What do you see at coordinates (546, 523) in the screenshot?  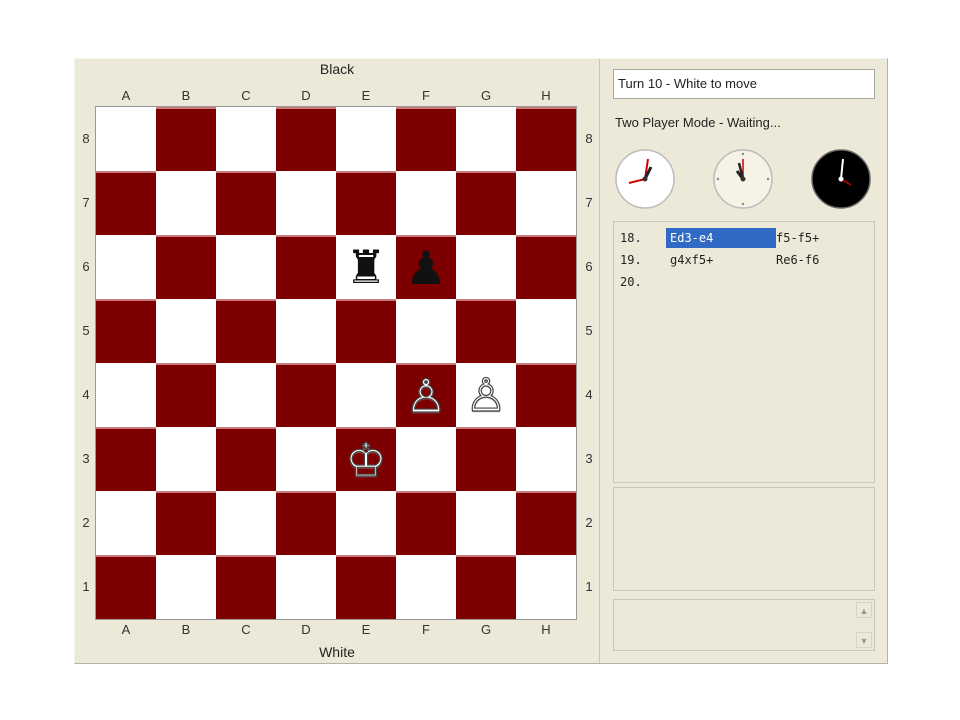 I see `square-h2` at bounding box center [546, 523].